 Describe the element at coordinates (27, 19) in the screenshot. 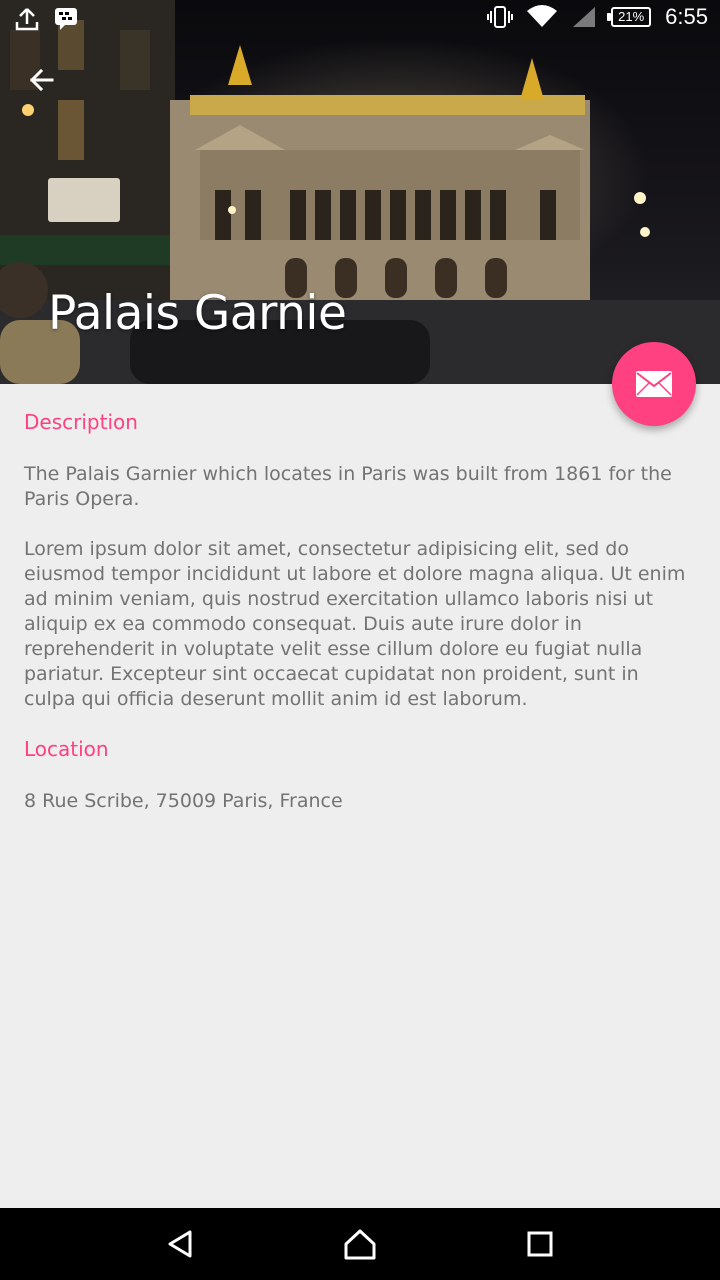

I see `upload-icon` at that location.